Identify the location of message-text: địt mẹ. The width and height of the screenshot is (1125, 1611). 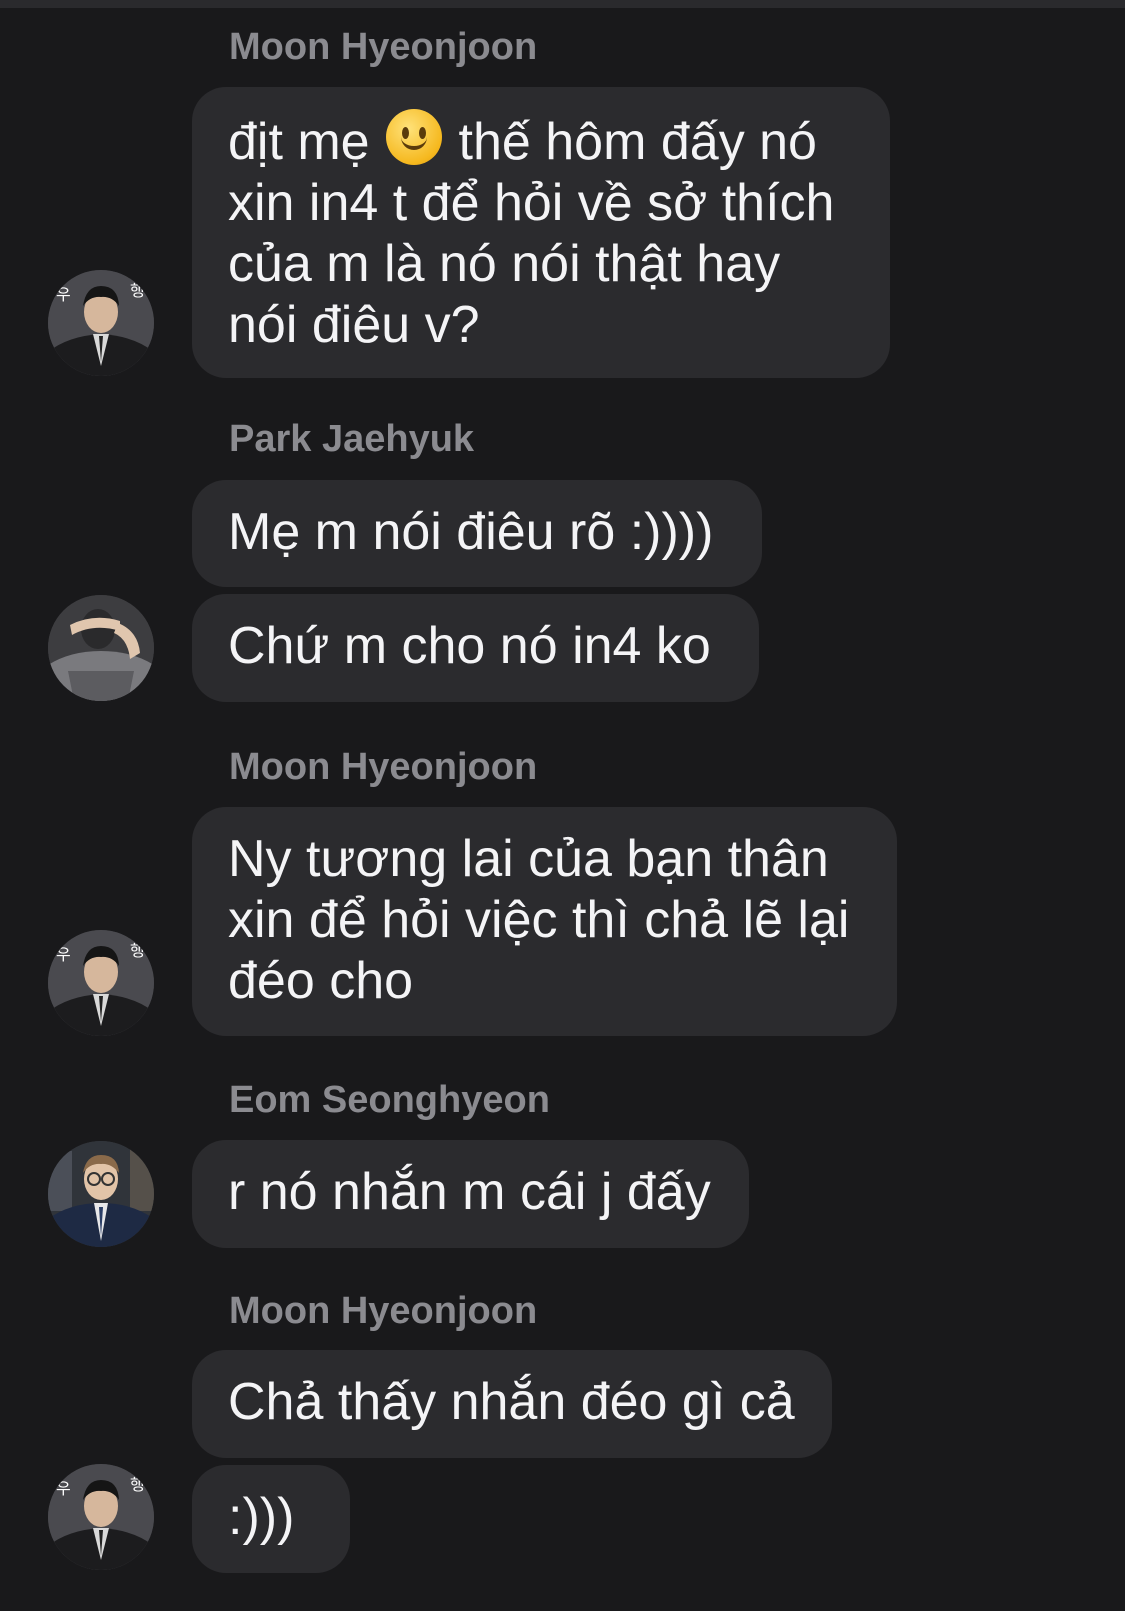
(306, 142).